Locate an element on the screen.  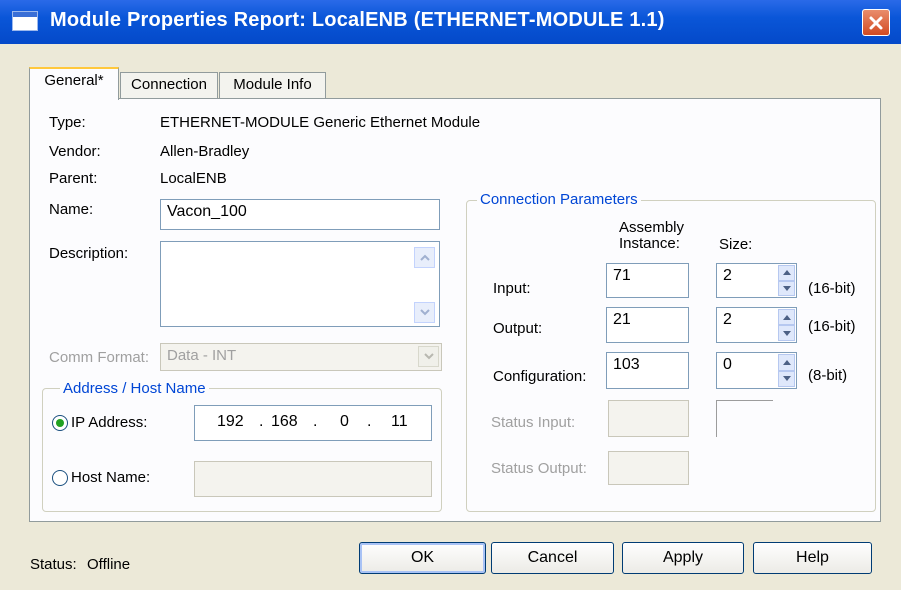
output-size-field: 2 is located at coordinates (756, 325).